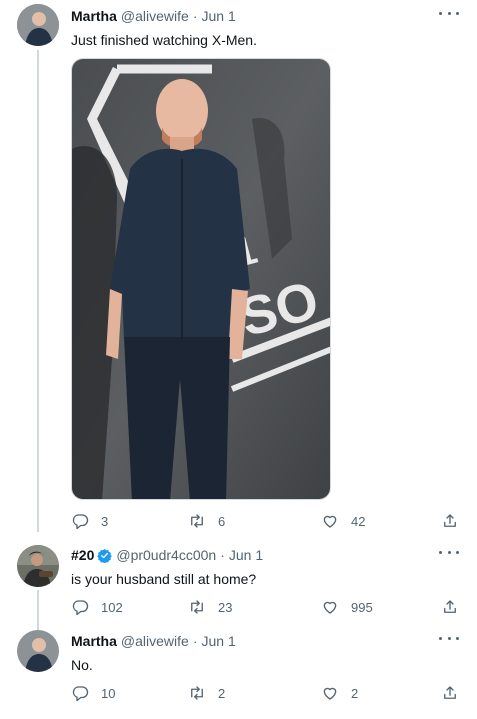 This screenshot has width=477, height=719. I want to click on like-count: 2, so click(355, 693).